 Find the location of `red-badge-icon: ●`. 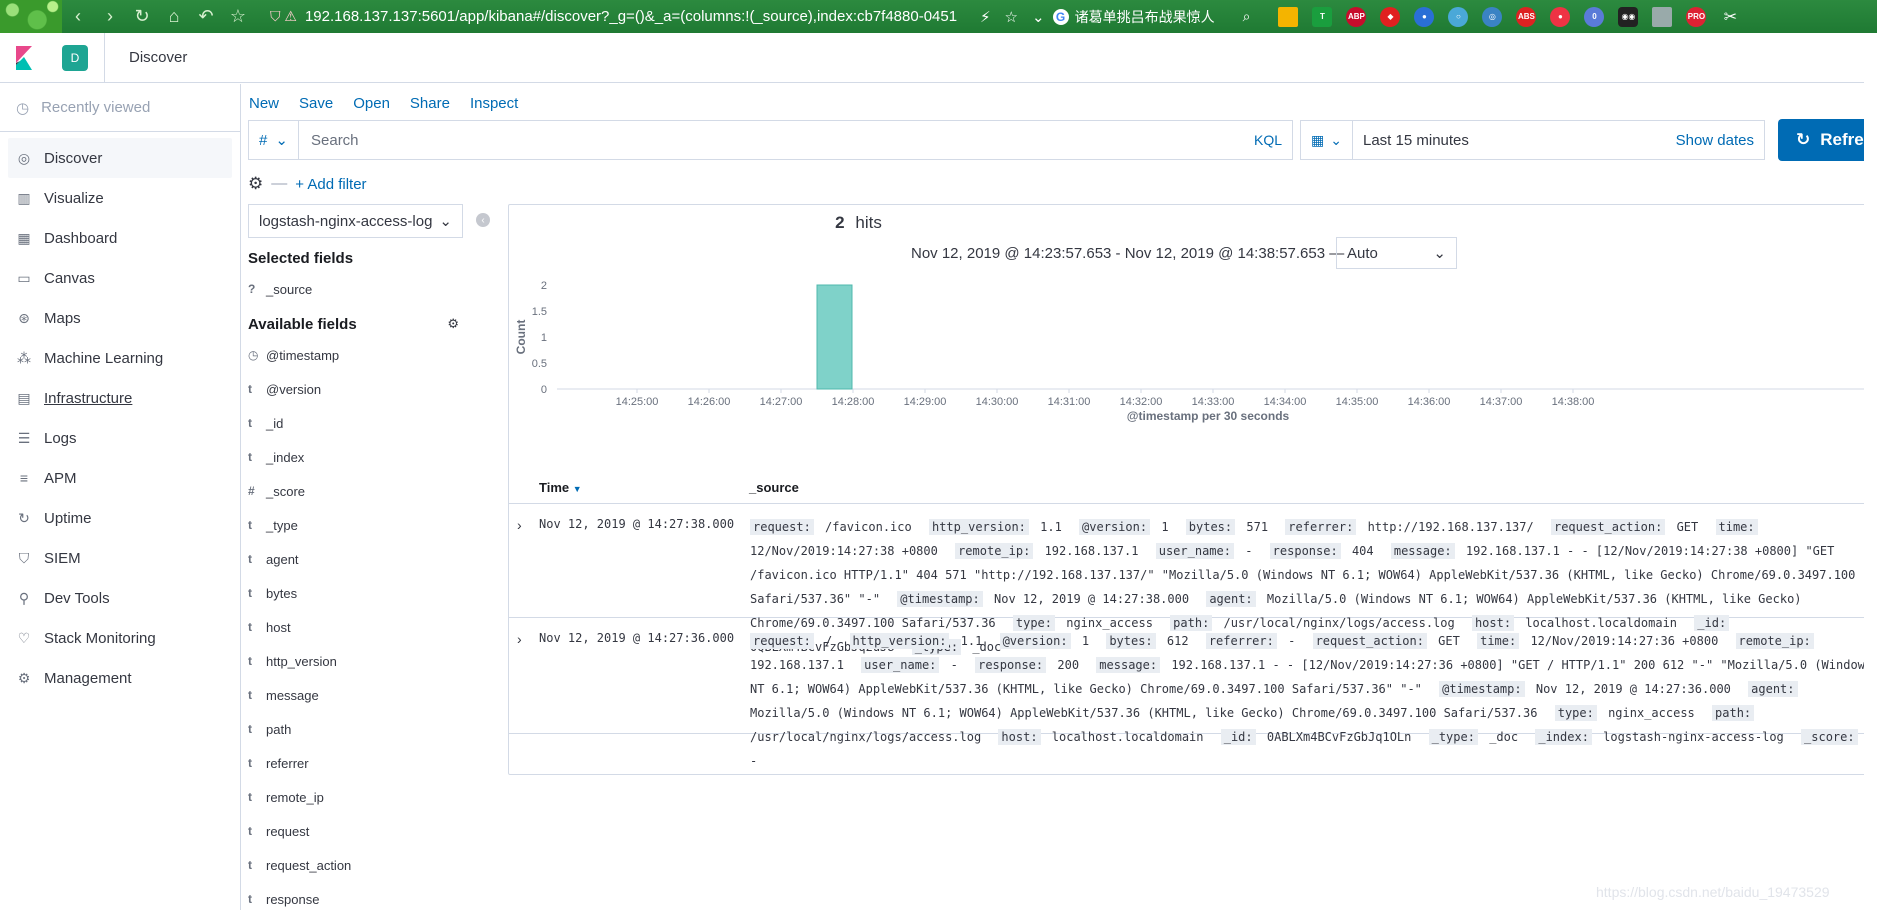

red-badge-icon: ● is located at coordinates (1560, 16).